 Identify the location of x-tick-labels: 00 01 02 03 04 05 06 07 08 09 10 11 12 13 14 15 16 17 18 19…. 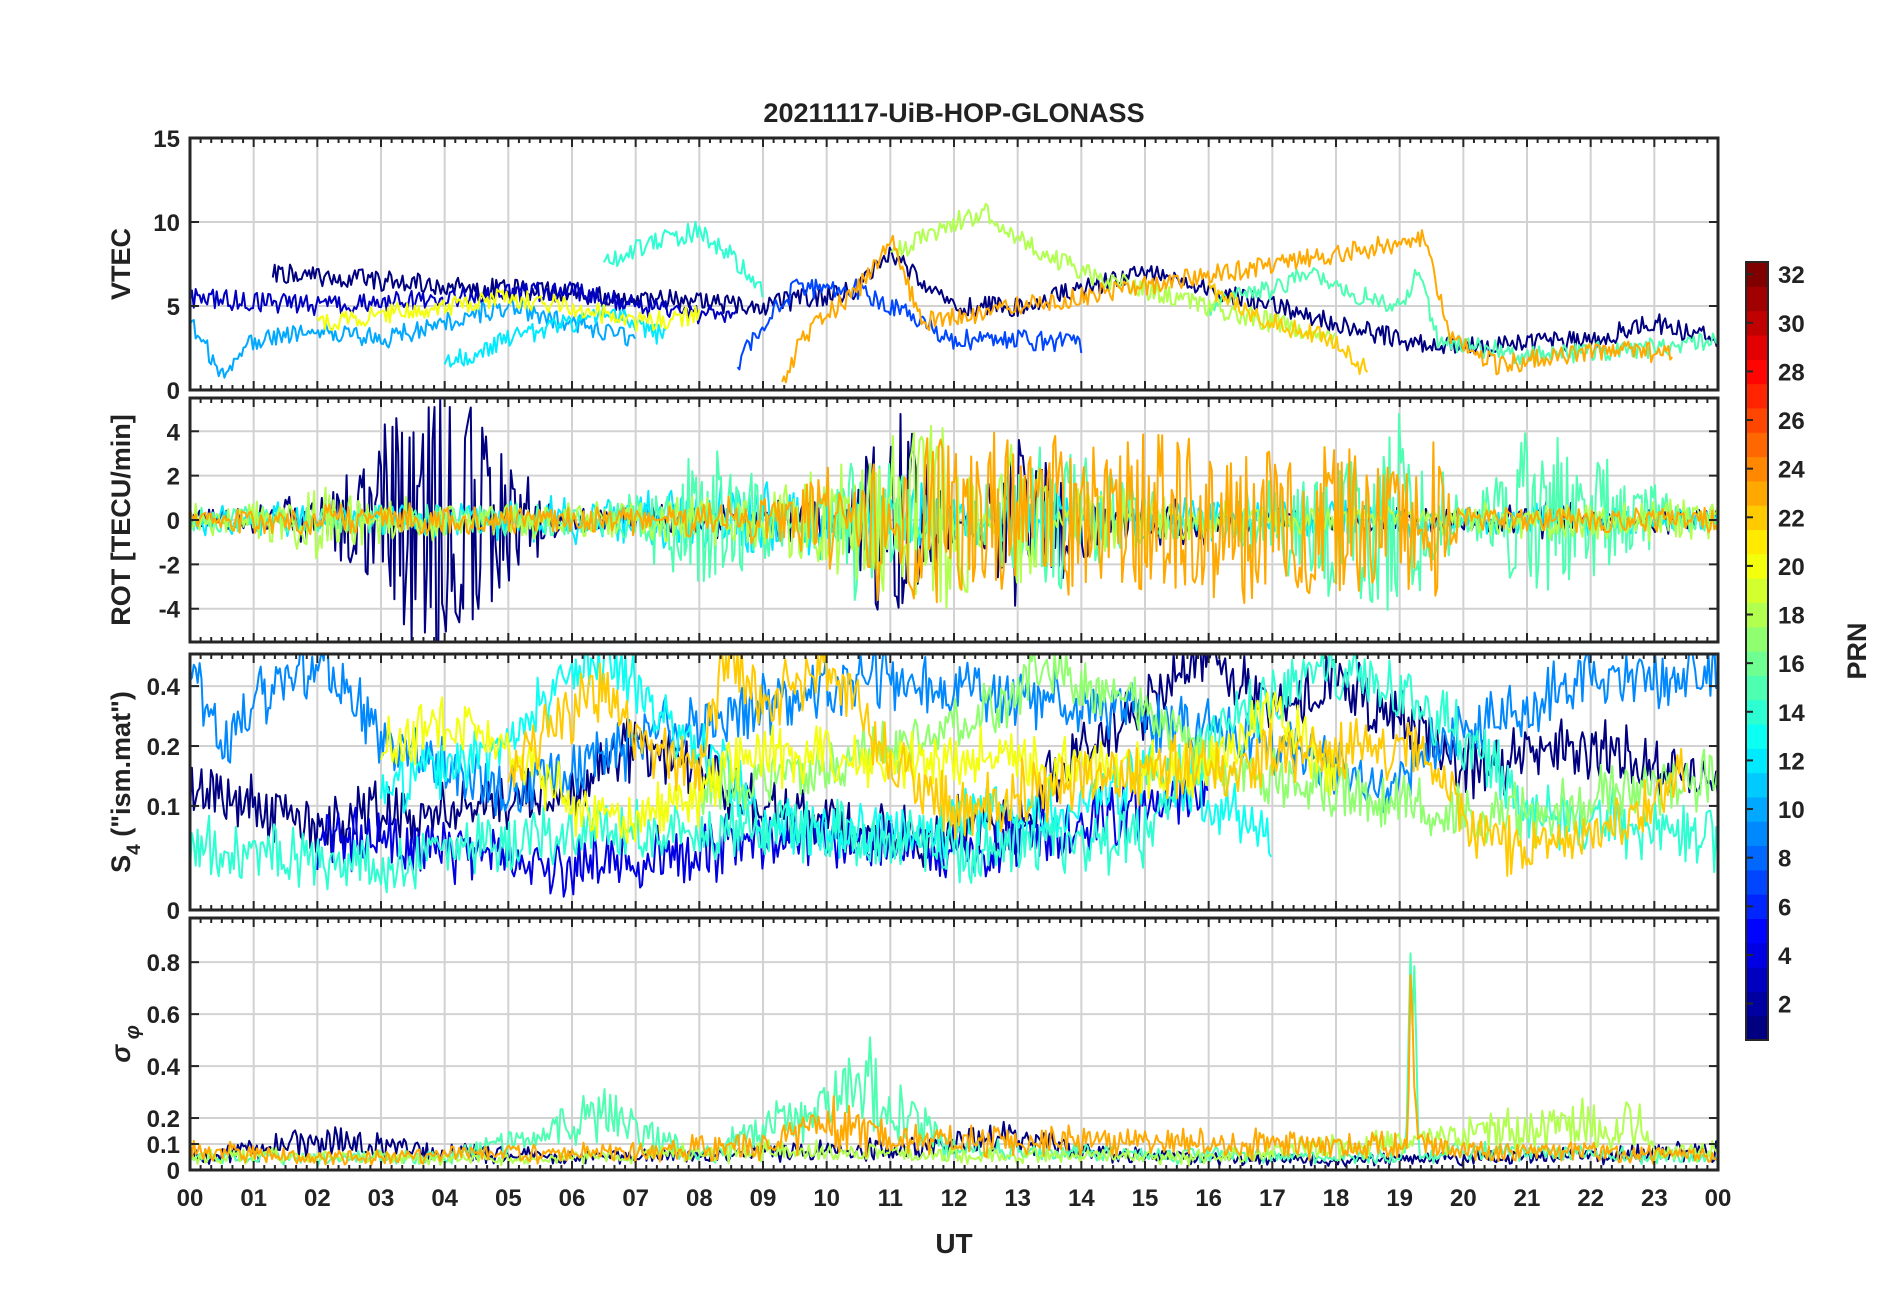
(954, 1198).